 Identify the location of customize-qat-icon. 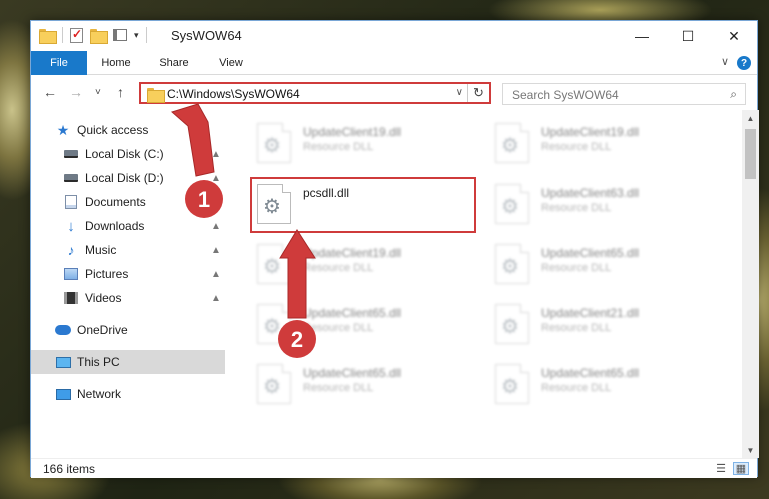
(120, 35).